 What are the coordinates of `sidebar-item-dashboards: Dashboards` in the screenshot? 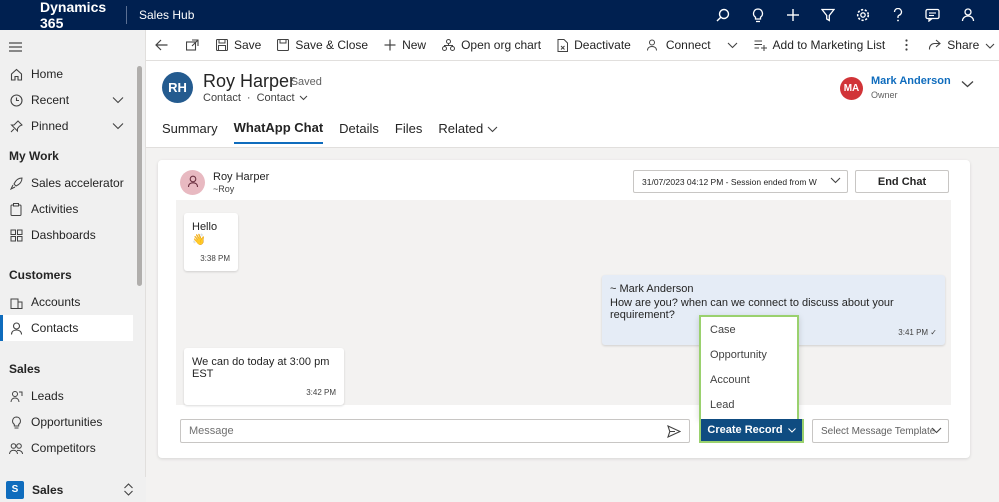 It's located at (70, 235).